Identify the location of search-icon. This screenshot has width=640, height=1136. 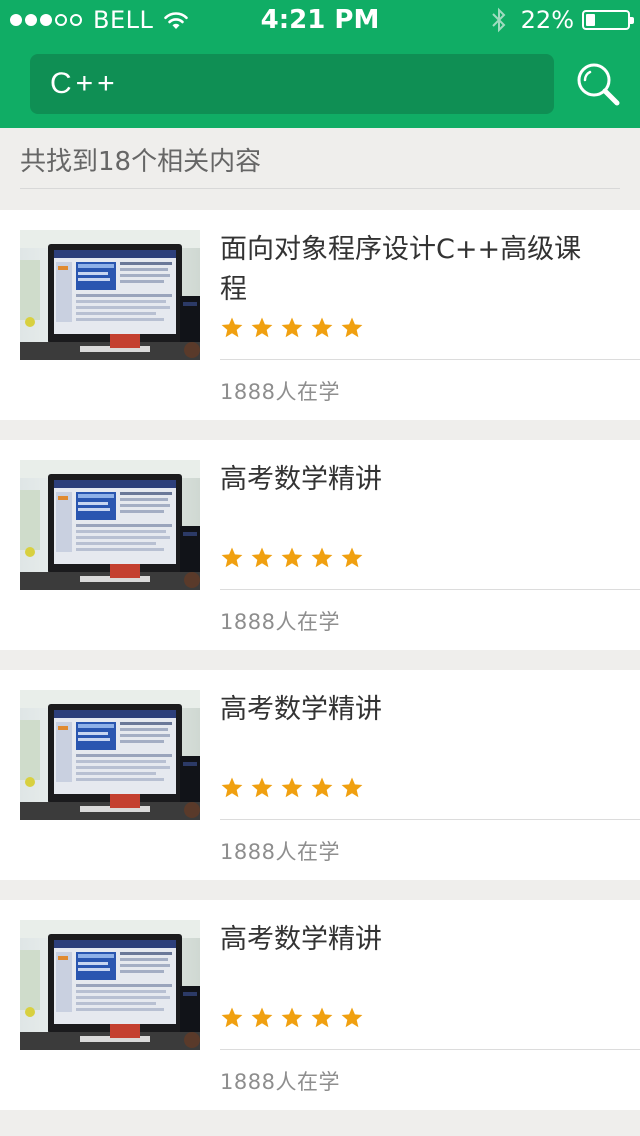
(598, 84).